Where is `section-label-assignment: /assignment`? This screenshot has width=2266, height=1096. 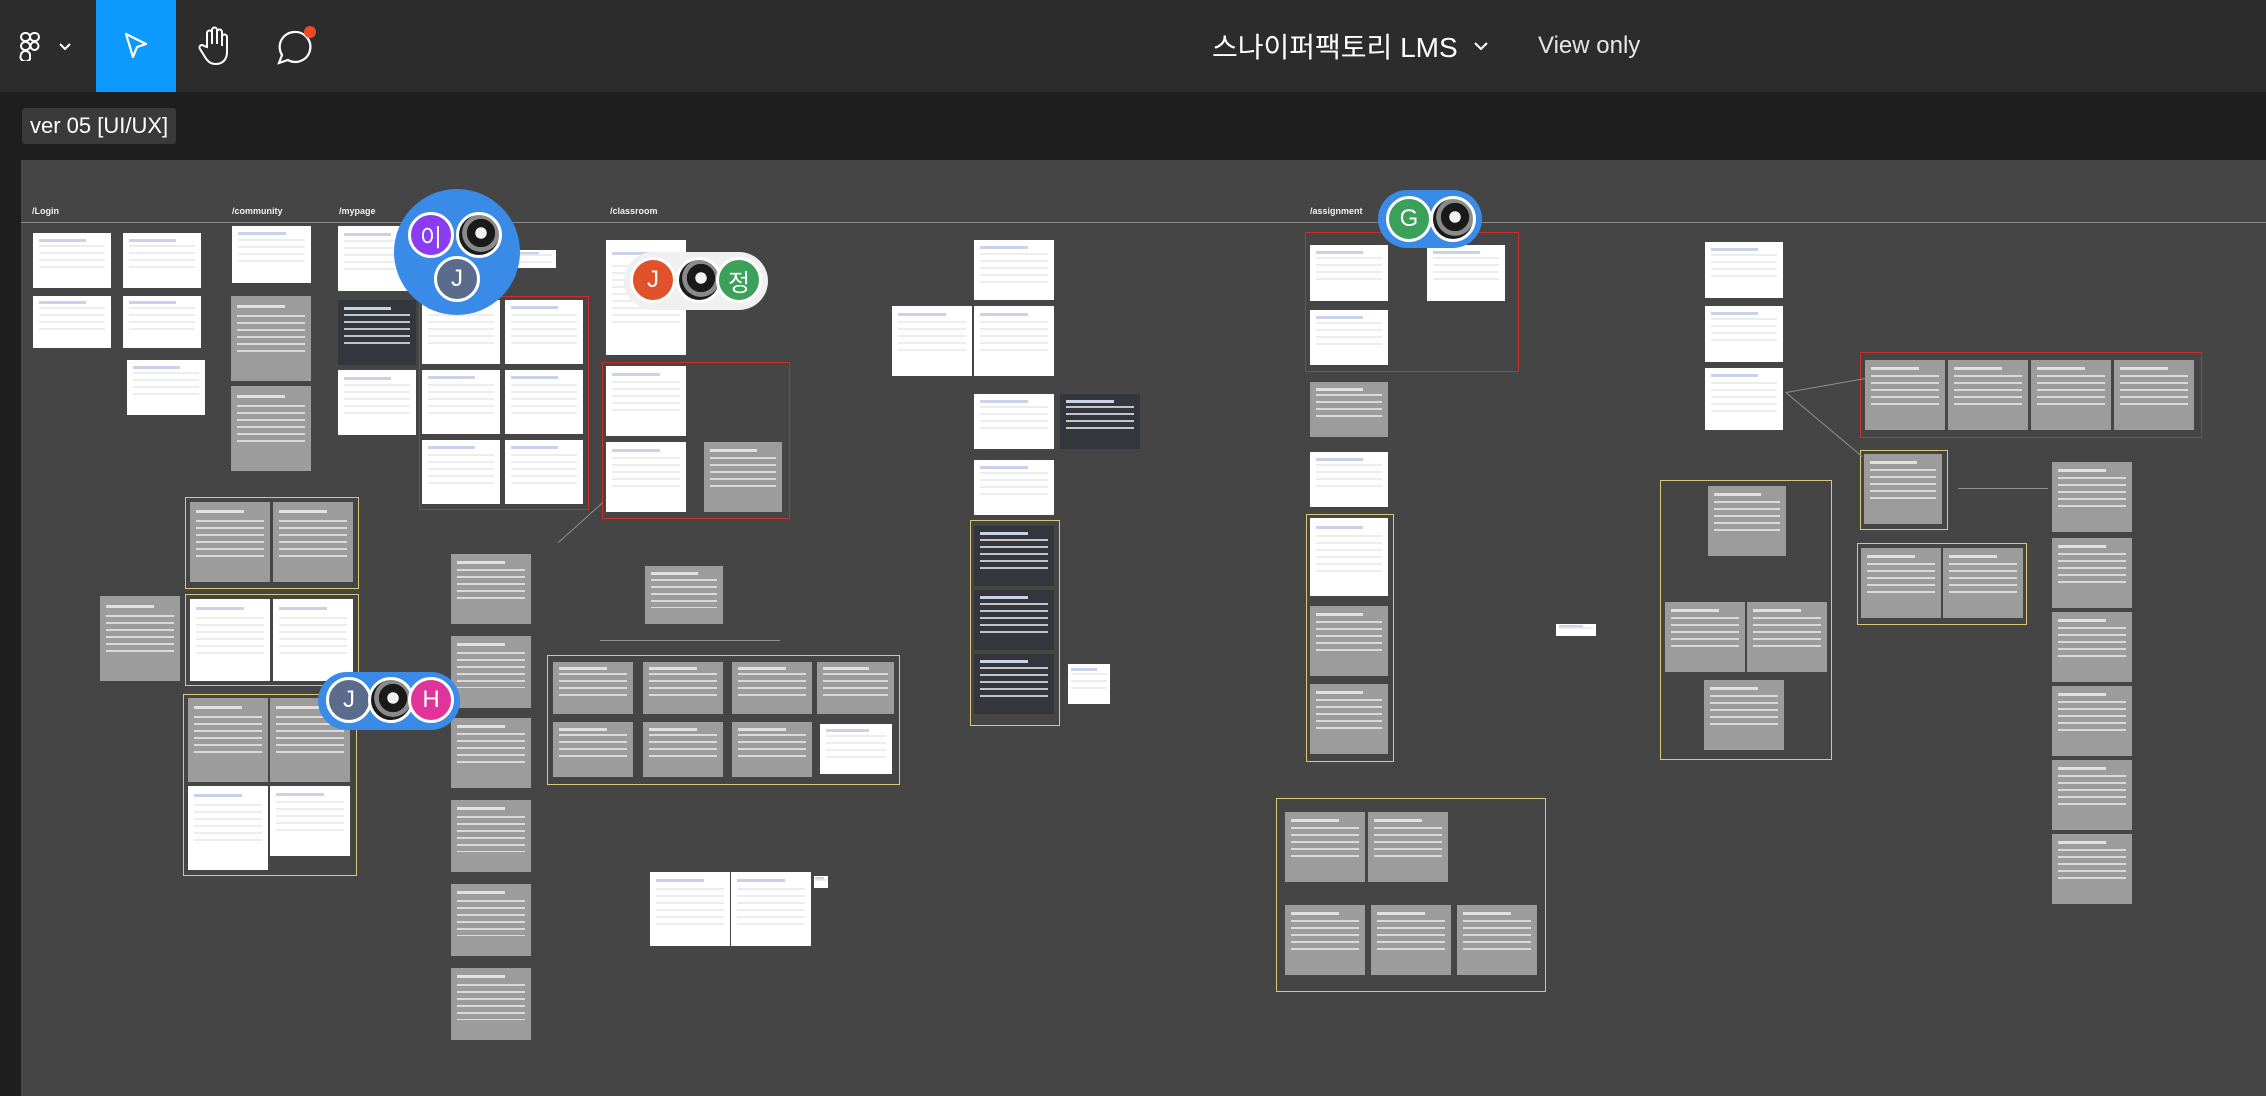 section-label-assignment: /assignment is located at coordinates (1336, 211).